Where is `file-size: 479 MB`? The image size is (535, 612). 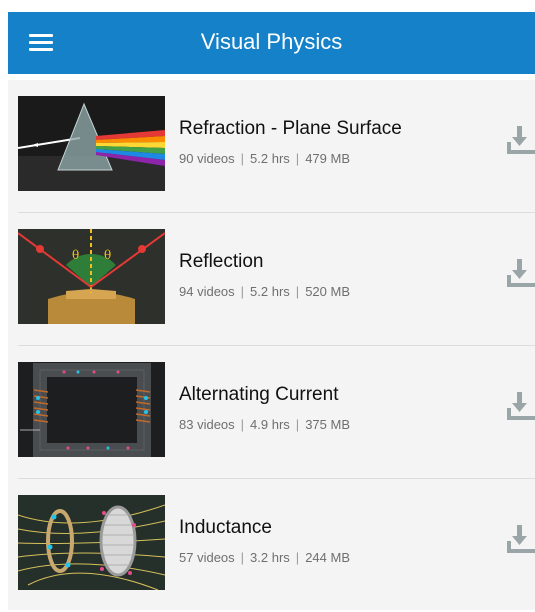 file-size: 479 MB is located at coordinates (327, 158).